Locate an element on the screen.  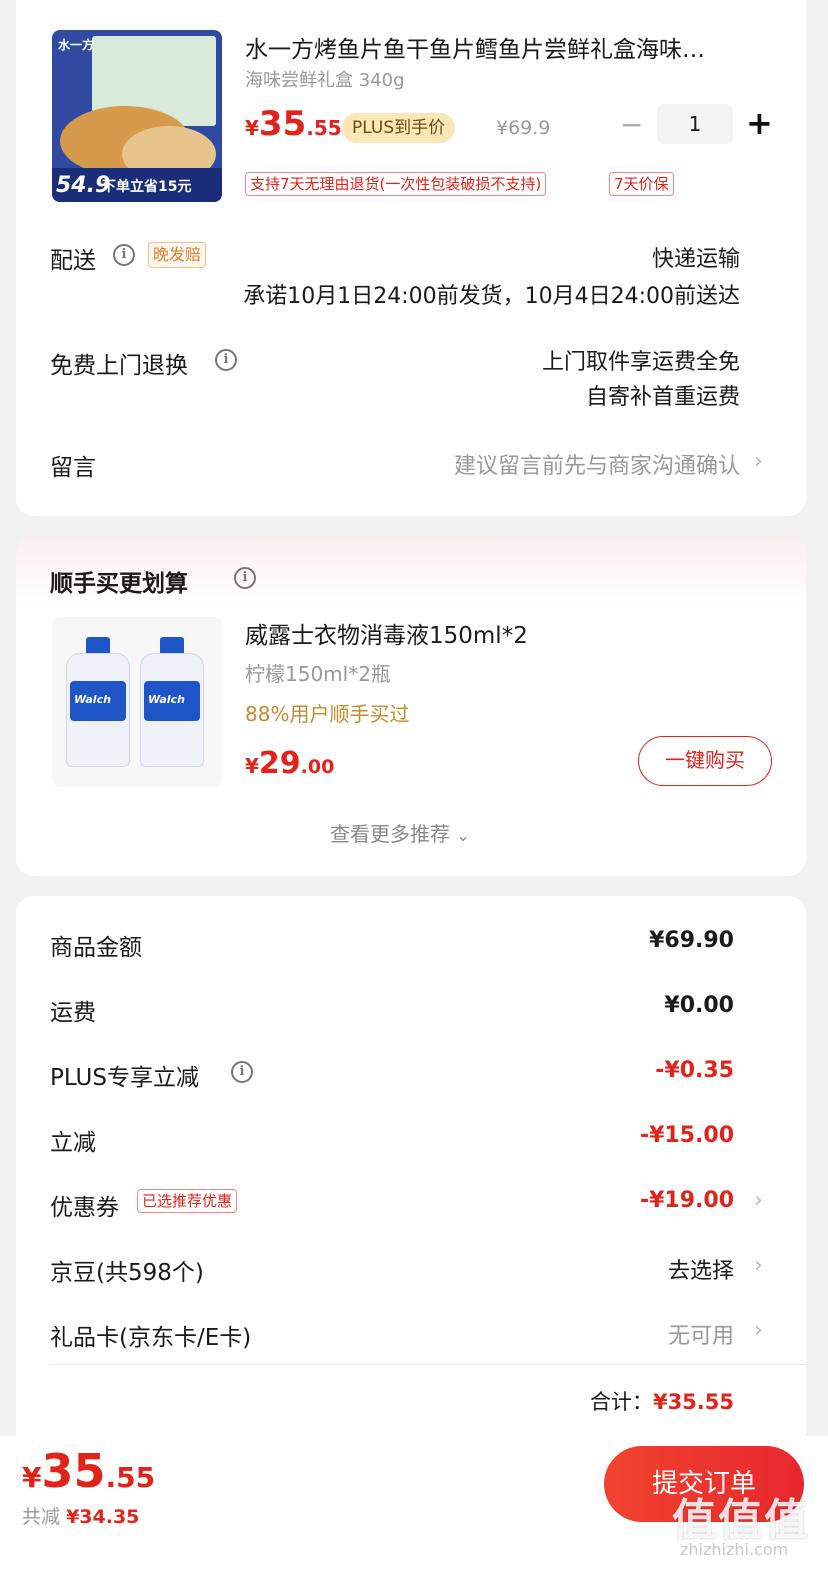
summary-plus-discount-label: PLUS专享立减 is located at coordinates (124, 1078).